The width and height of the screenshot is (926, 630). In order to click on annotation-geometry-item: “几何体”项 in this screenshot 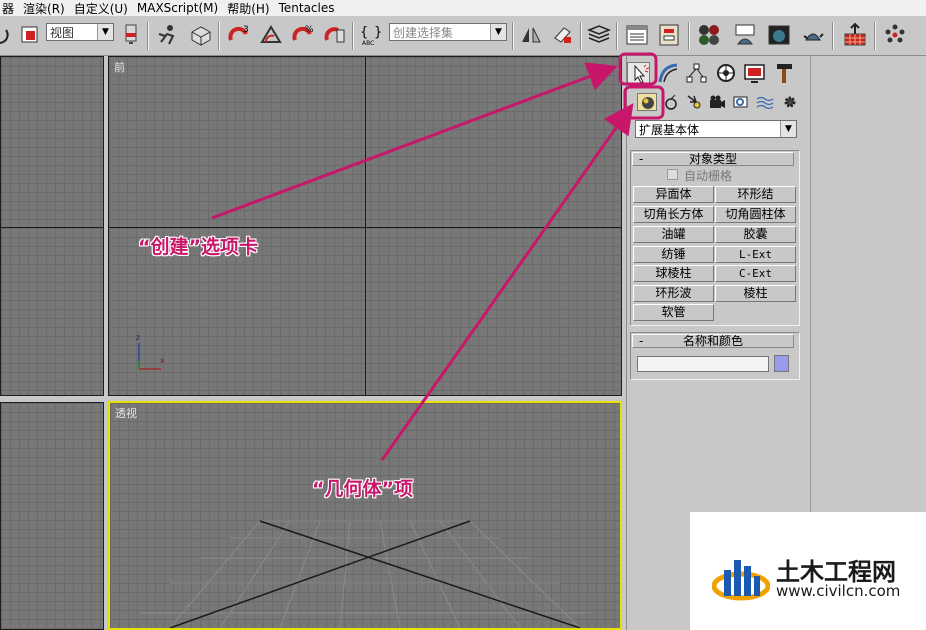, I will do `click(362, 489)`.